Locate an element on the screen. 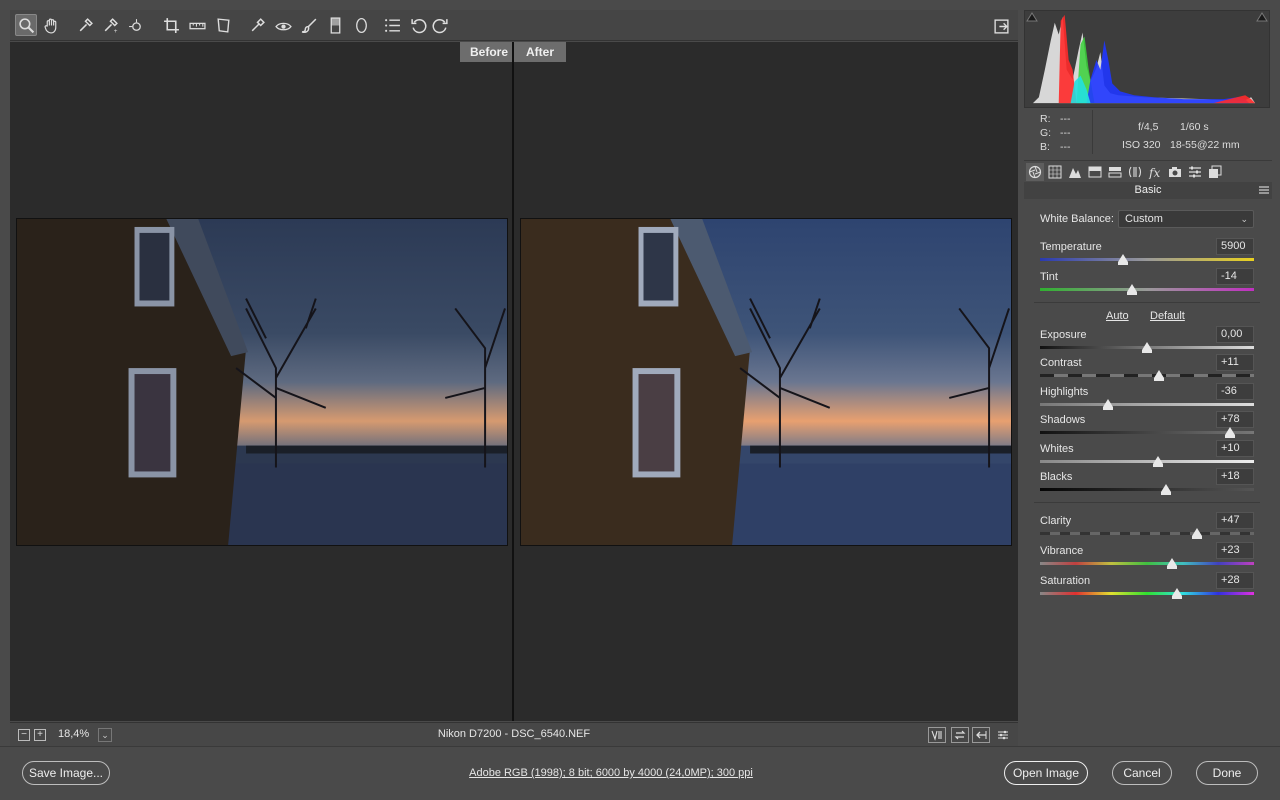 The image size is (1280, 800). snapshots-icon is located at coordinates (1215, 171).